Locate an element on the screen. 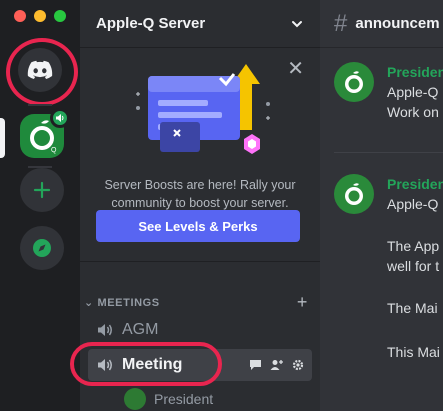 This screenshot has width=443, height=411. message-text: The Mai is located at coordinates (412, 308).